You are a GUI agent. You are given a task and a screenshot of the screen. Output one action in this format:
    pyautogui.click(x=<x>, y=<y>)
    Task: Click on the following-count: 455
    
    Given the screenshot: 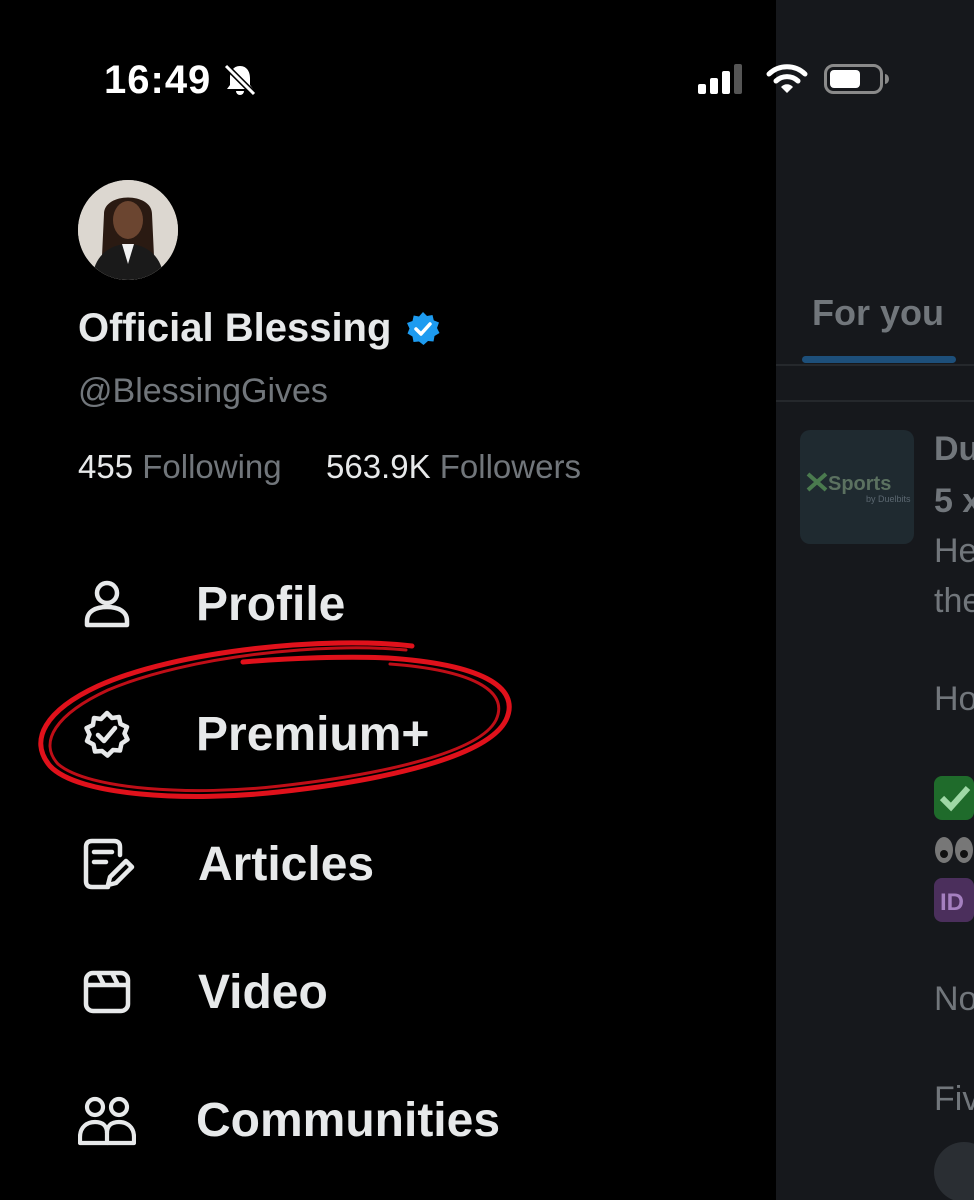 What is the action you would take?
    pyautogui.click(x=106, y=466)
    